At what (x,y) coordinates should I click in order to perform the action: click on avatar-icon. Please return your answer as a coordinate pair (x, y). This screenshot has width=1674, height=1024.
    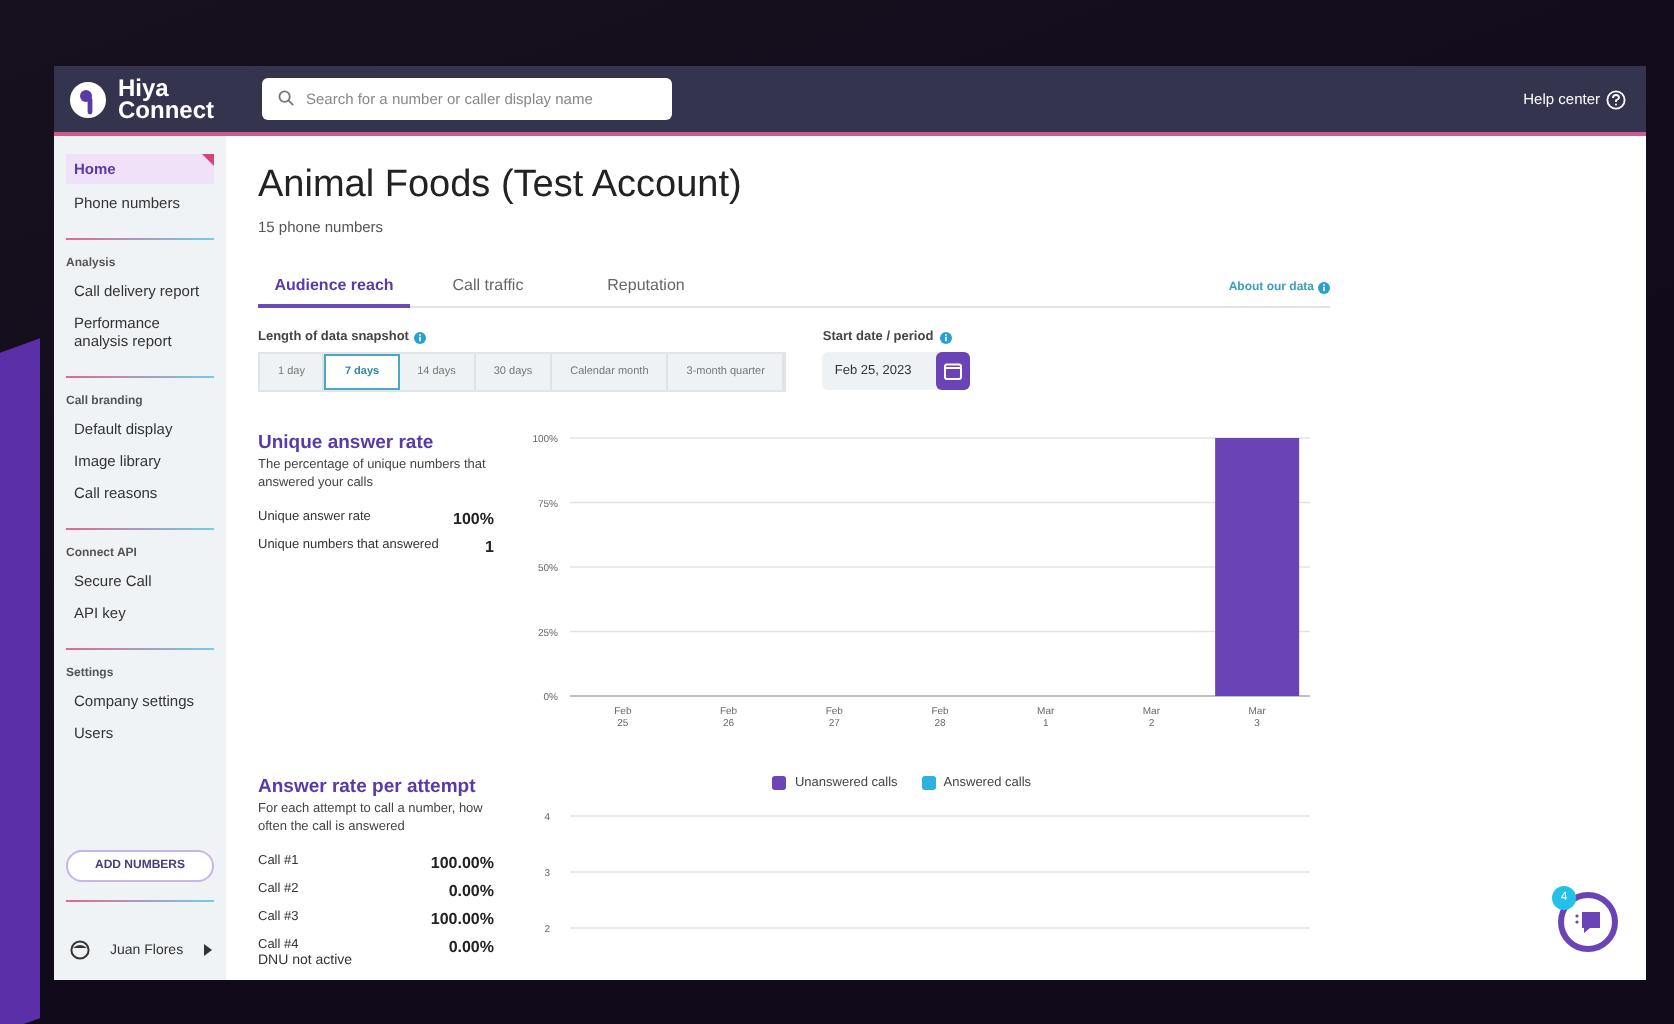
    Looking at the image, I should click on (80, 950).